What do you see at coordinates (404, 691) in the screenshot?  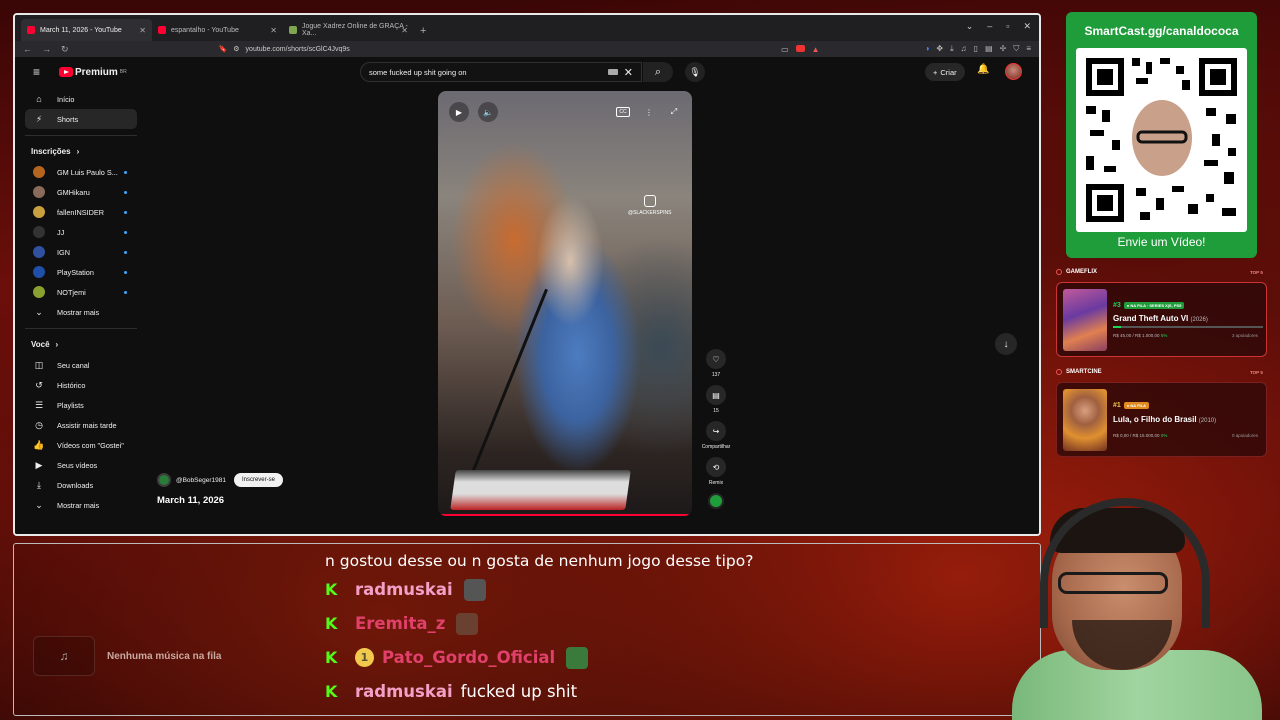 I see `chat-username: radmuskai` at bounding box center [404, 691].